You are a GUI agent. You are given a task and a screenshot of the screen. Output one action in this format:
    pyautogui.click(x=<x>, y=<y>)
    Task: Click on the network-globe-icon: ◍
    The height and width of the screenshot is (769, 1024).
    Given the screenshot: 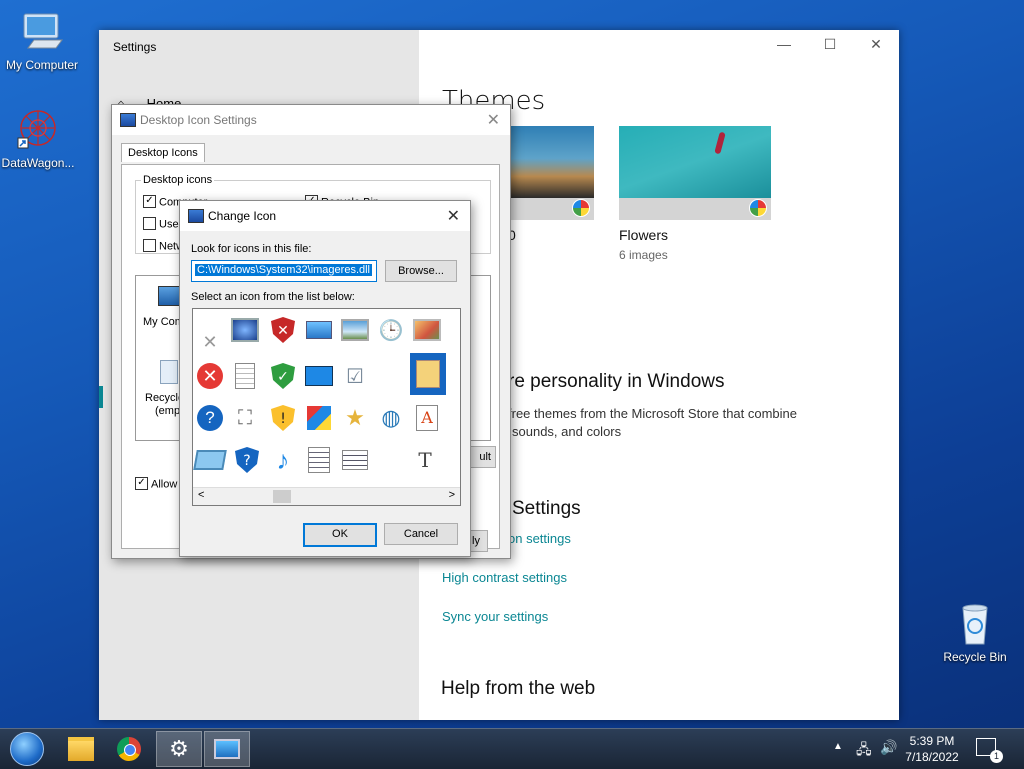 What is the action you would take?
    pyautogui.click(x=391, y=418)
    